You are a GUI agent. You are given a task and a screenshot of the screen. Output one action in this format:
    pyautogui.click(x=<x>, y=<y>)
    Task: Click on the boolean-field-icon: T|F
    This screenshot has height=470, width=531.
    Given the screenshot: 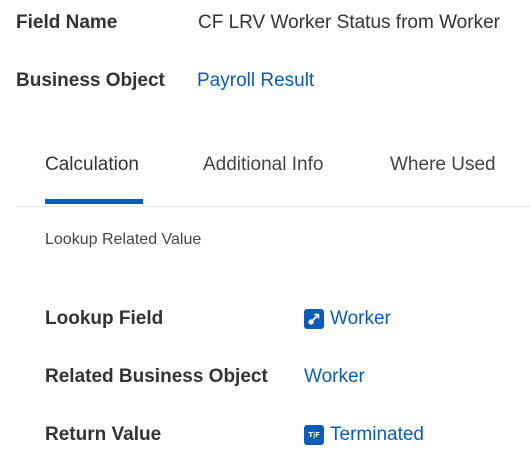 What is the action you would take?
    pyautogui.click(x=314, y=435)
    